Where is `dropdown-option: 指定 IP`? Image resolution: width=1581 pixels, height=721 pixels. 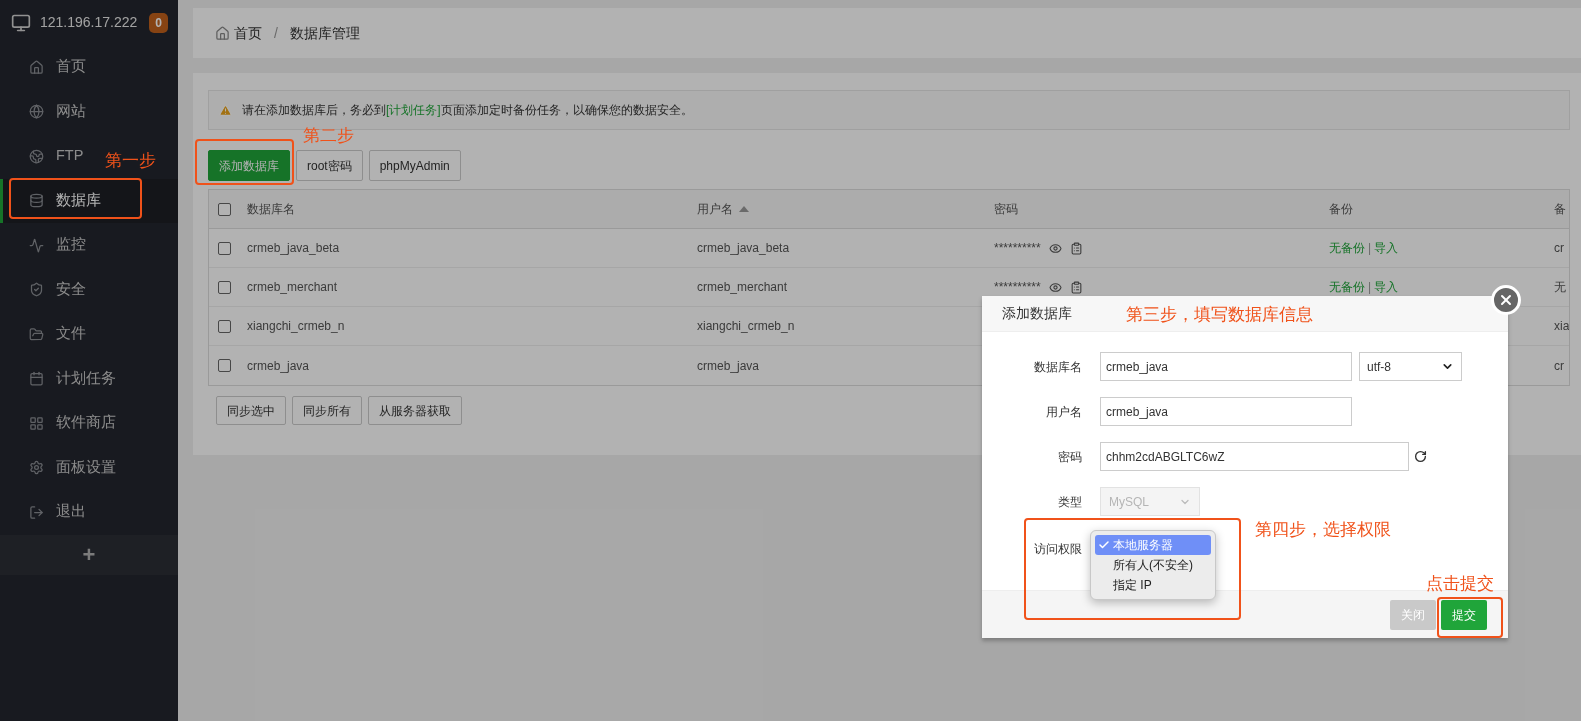 dropdown-option: 指定 IP is located at coordinates (1153, 585).